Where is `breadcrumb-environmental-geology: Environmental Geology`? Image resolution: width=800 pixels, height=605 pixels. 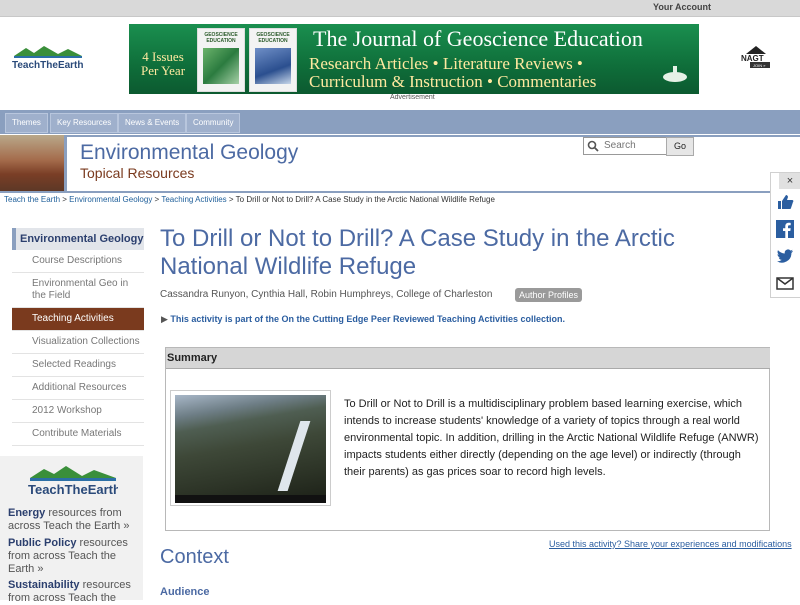
breadcrumb-environmental-geology: Environmental Geology is located at coordinates (110, 199).